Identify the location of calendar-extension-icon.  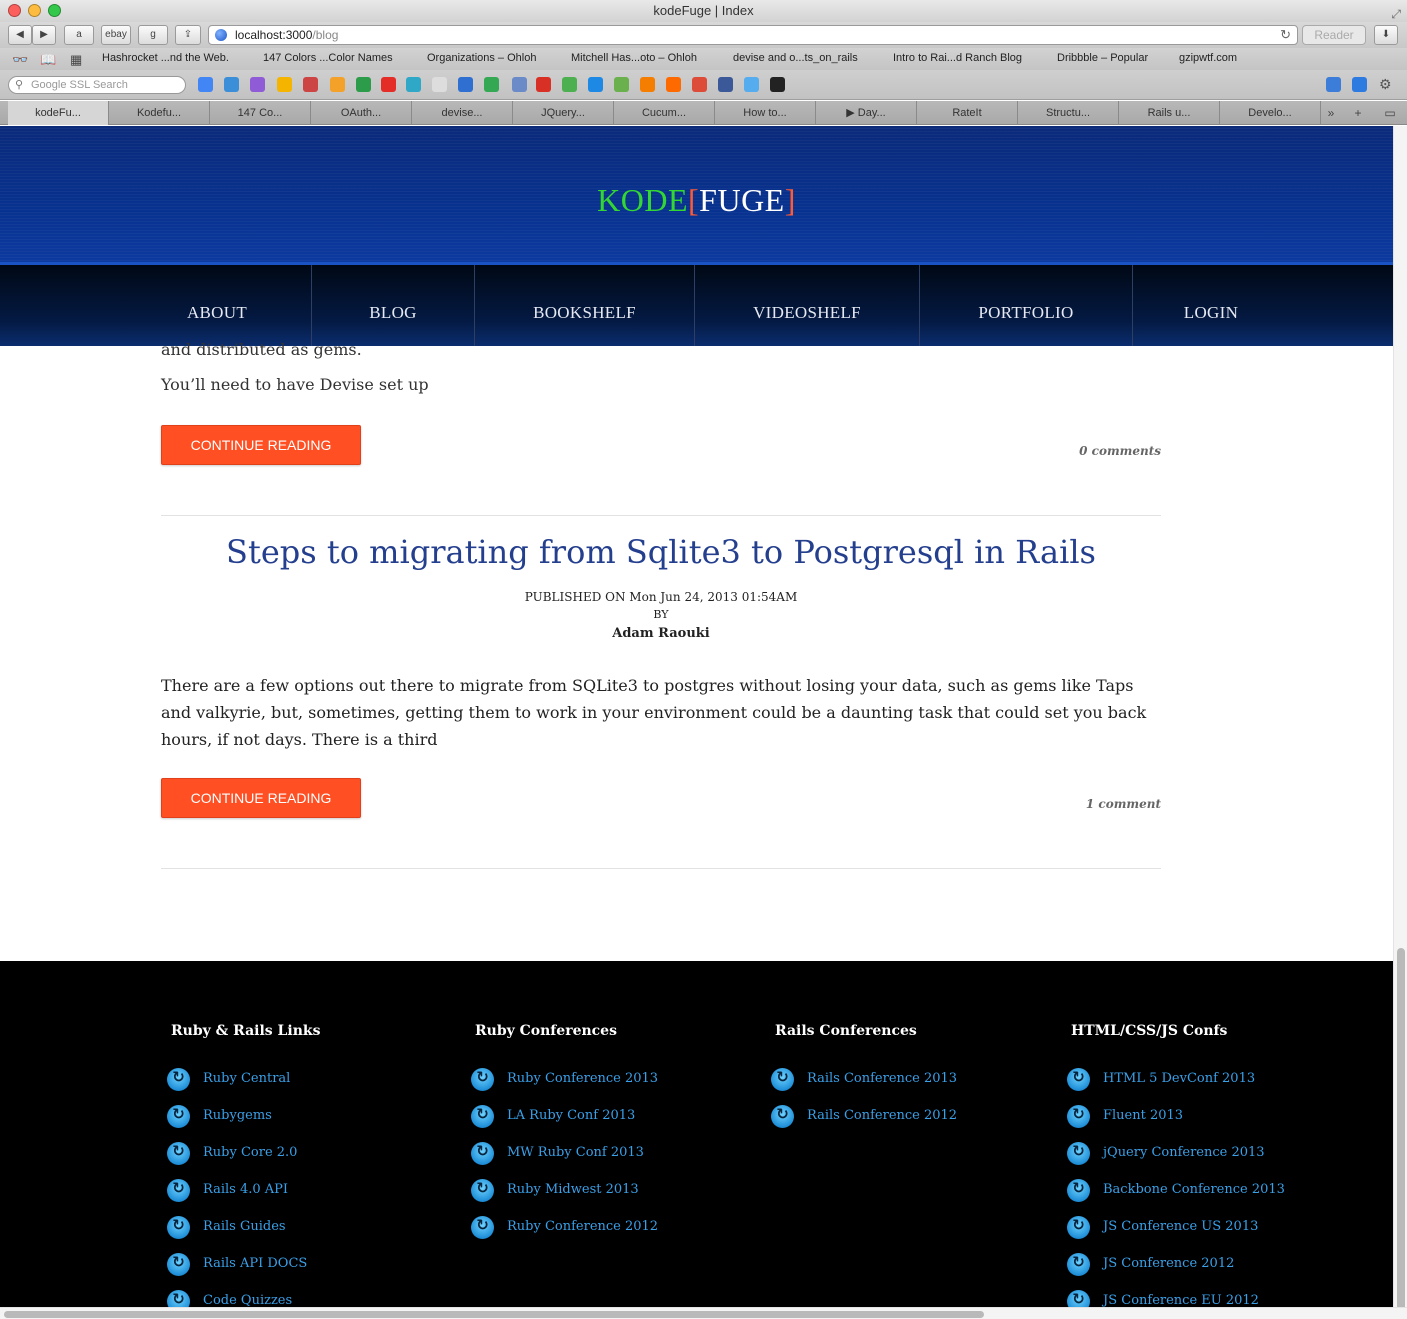
(257, 84).